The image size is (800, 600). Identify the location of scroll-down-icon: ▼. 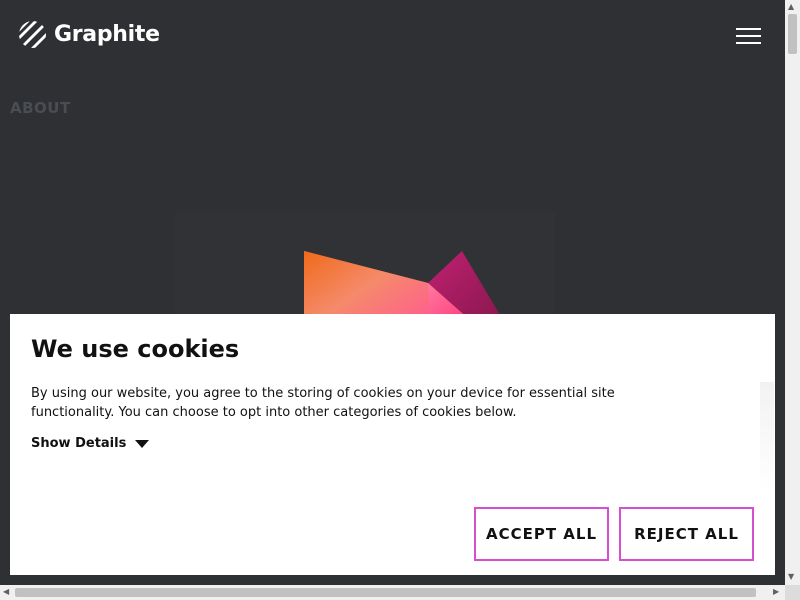
(791, 577).